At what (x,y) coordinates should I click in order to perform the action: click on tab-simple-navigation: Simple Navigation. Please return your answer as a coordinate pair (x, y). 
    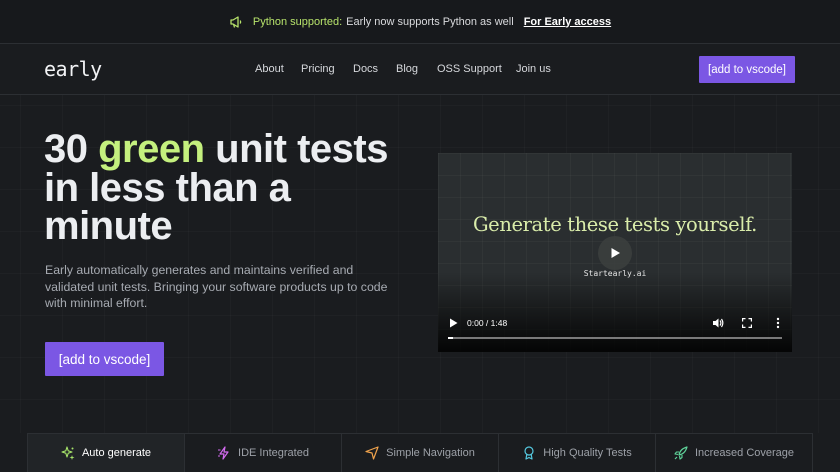
    Looking at the image, I should click on (420, 453).